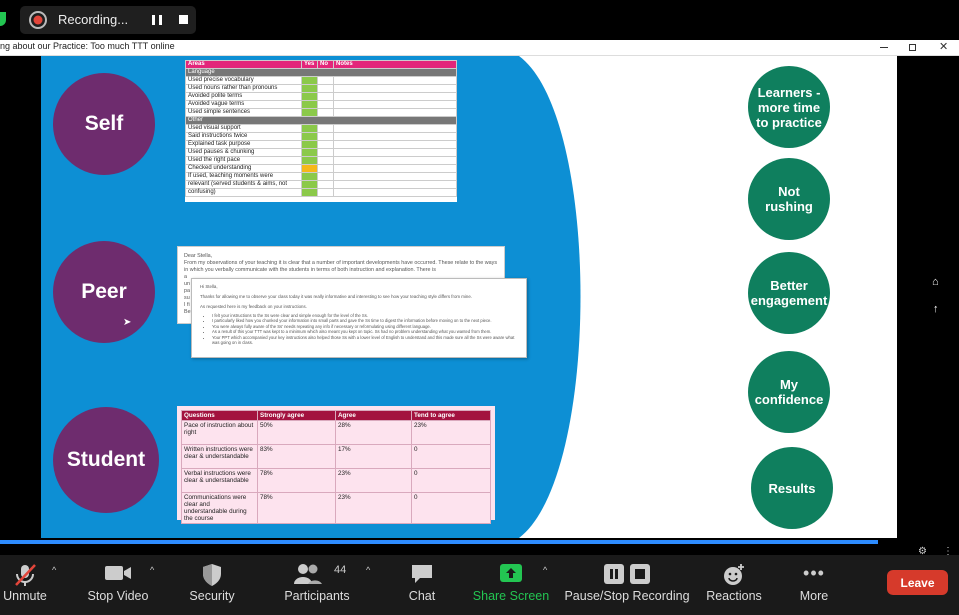  I want to click on home-icon: ⌂, so click(935, 282).